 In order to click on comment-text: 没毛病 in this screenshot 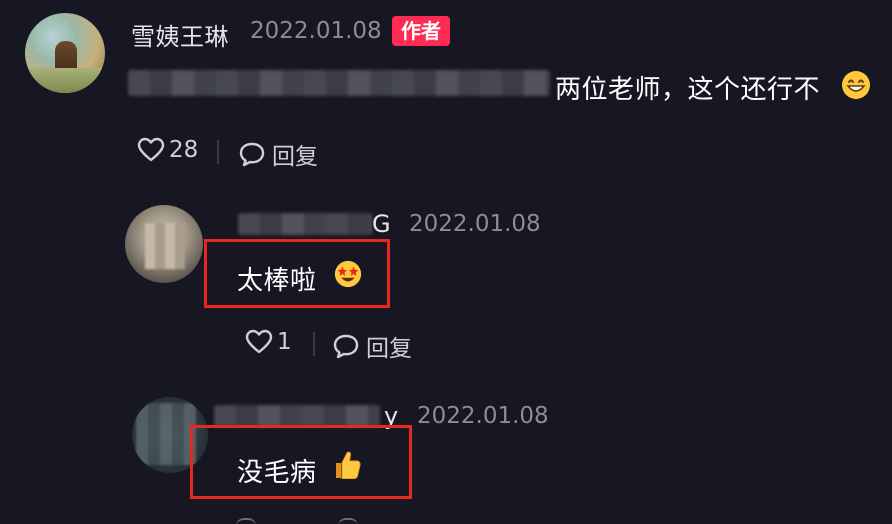, I will do `click(277, 473)`.